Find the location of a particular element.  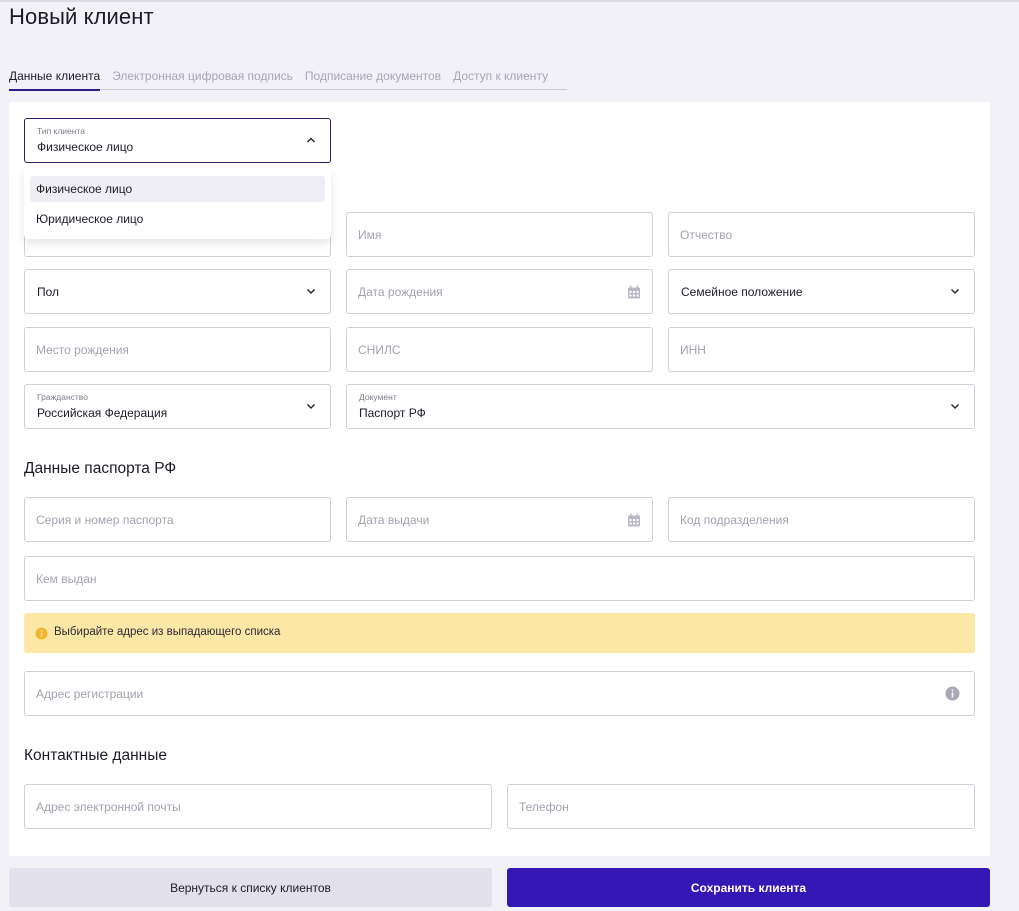

dropdown-option-individual: Физическое лицо is located at coordinates (177, 189).